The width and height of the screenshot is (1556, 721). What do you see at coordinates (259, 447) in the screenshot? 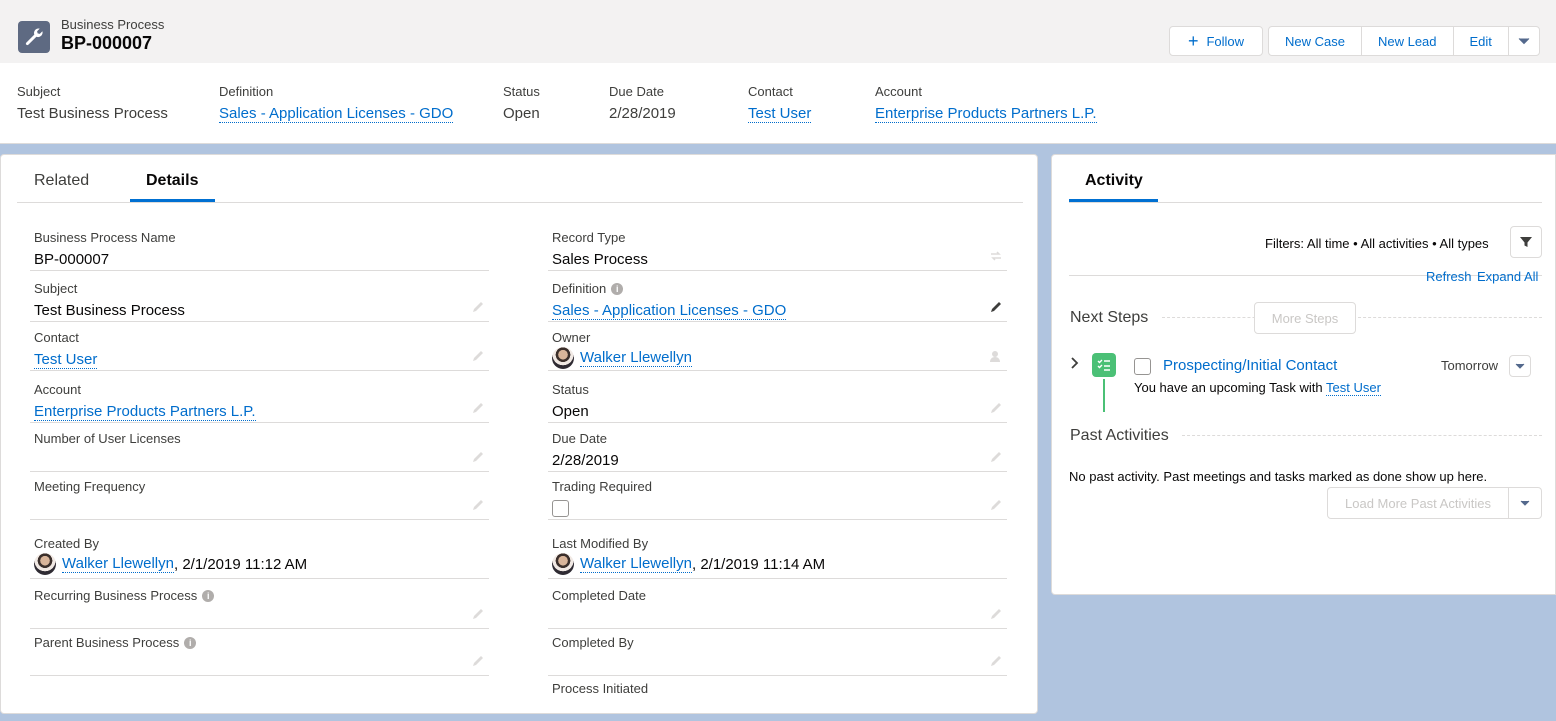
I see `field-number-of-user-licenses: Number of User Licenses` at bounding box center [259, 447].